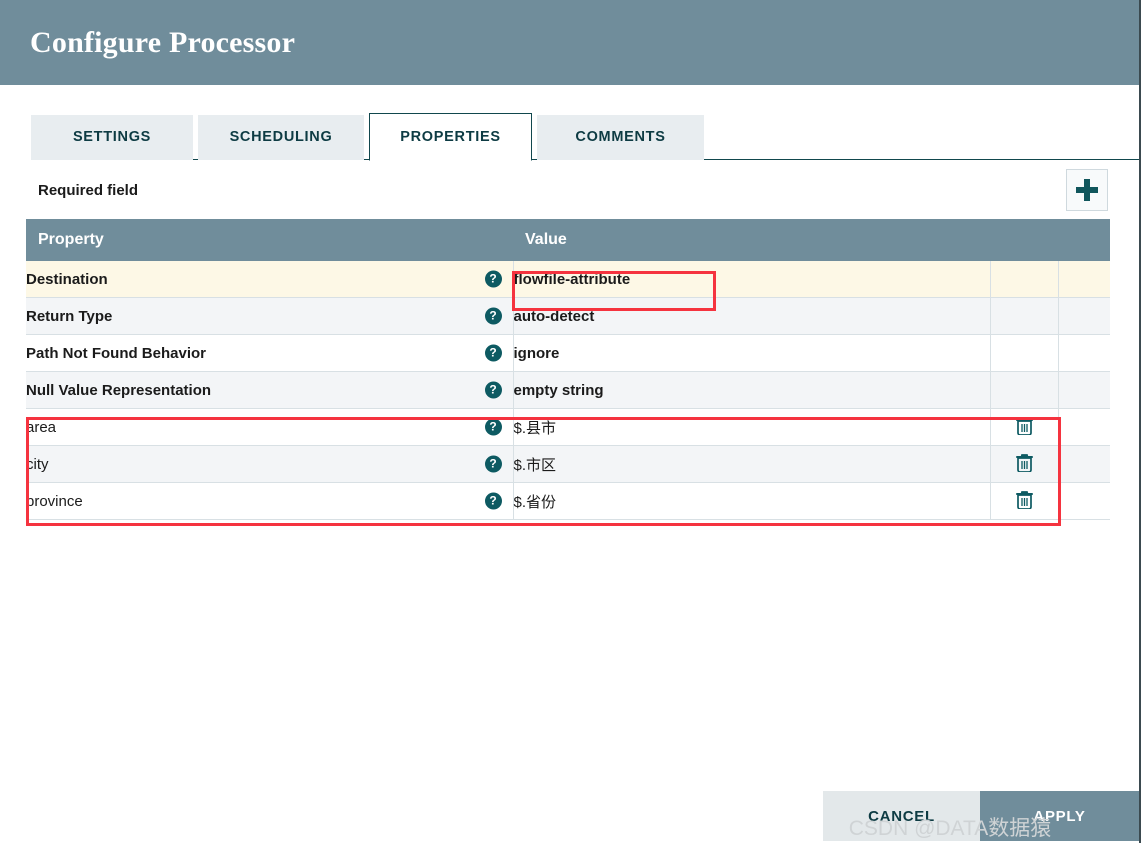  What do you see at coordinates (270, 390) in the screenshot?
I see `property-name-cell: Null Value Representation ?` at bounding box center [270, 390].